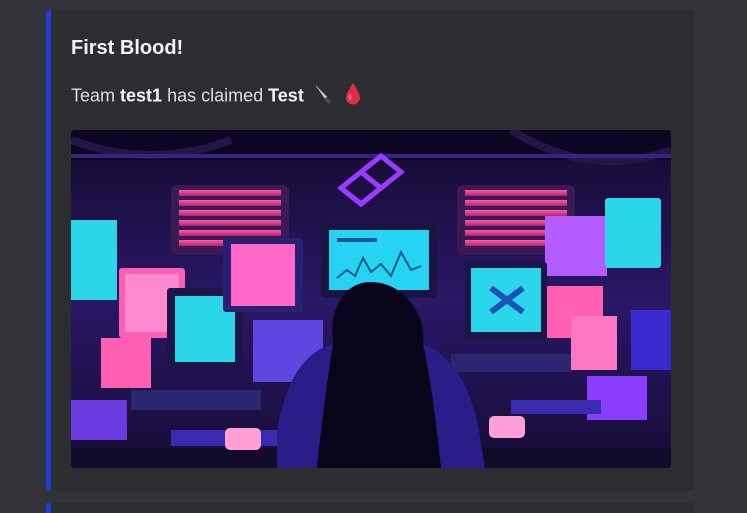  Describe the element at coordinates (93, 95) in the screenshot. I see `desc-prefix: Team` at that location.